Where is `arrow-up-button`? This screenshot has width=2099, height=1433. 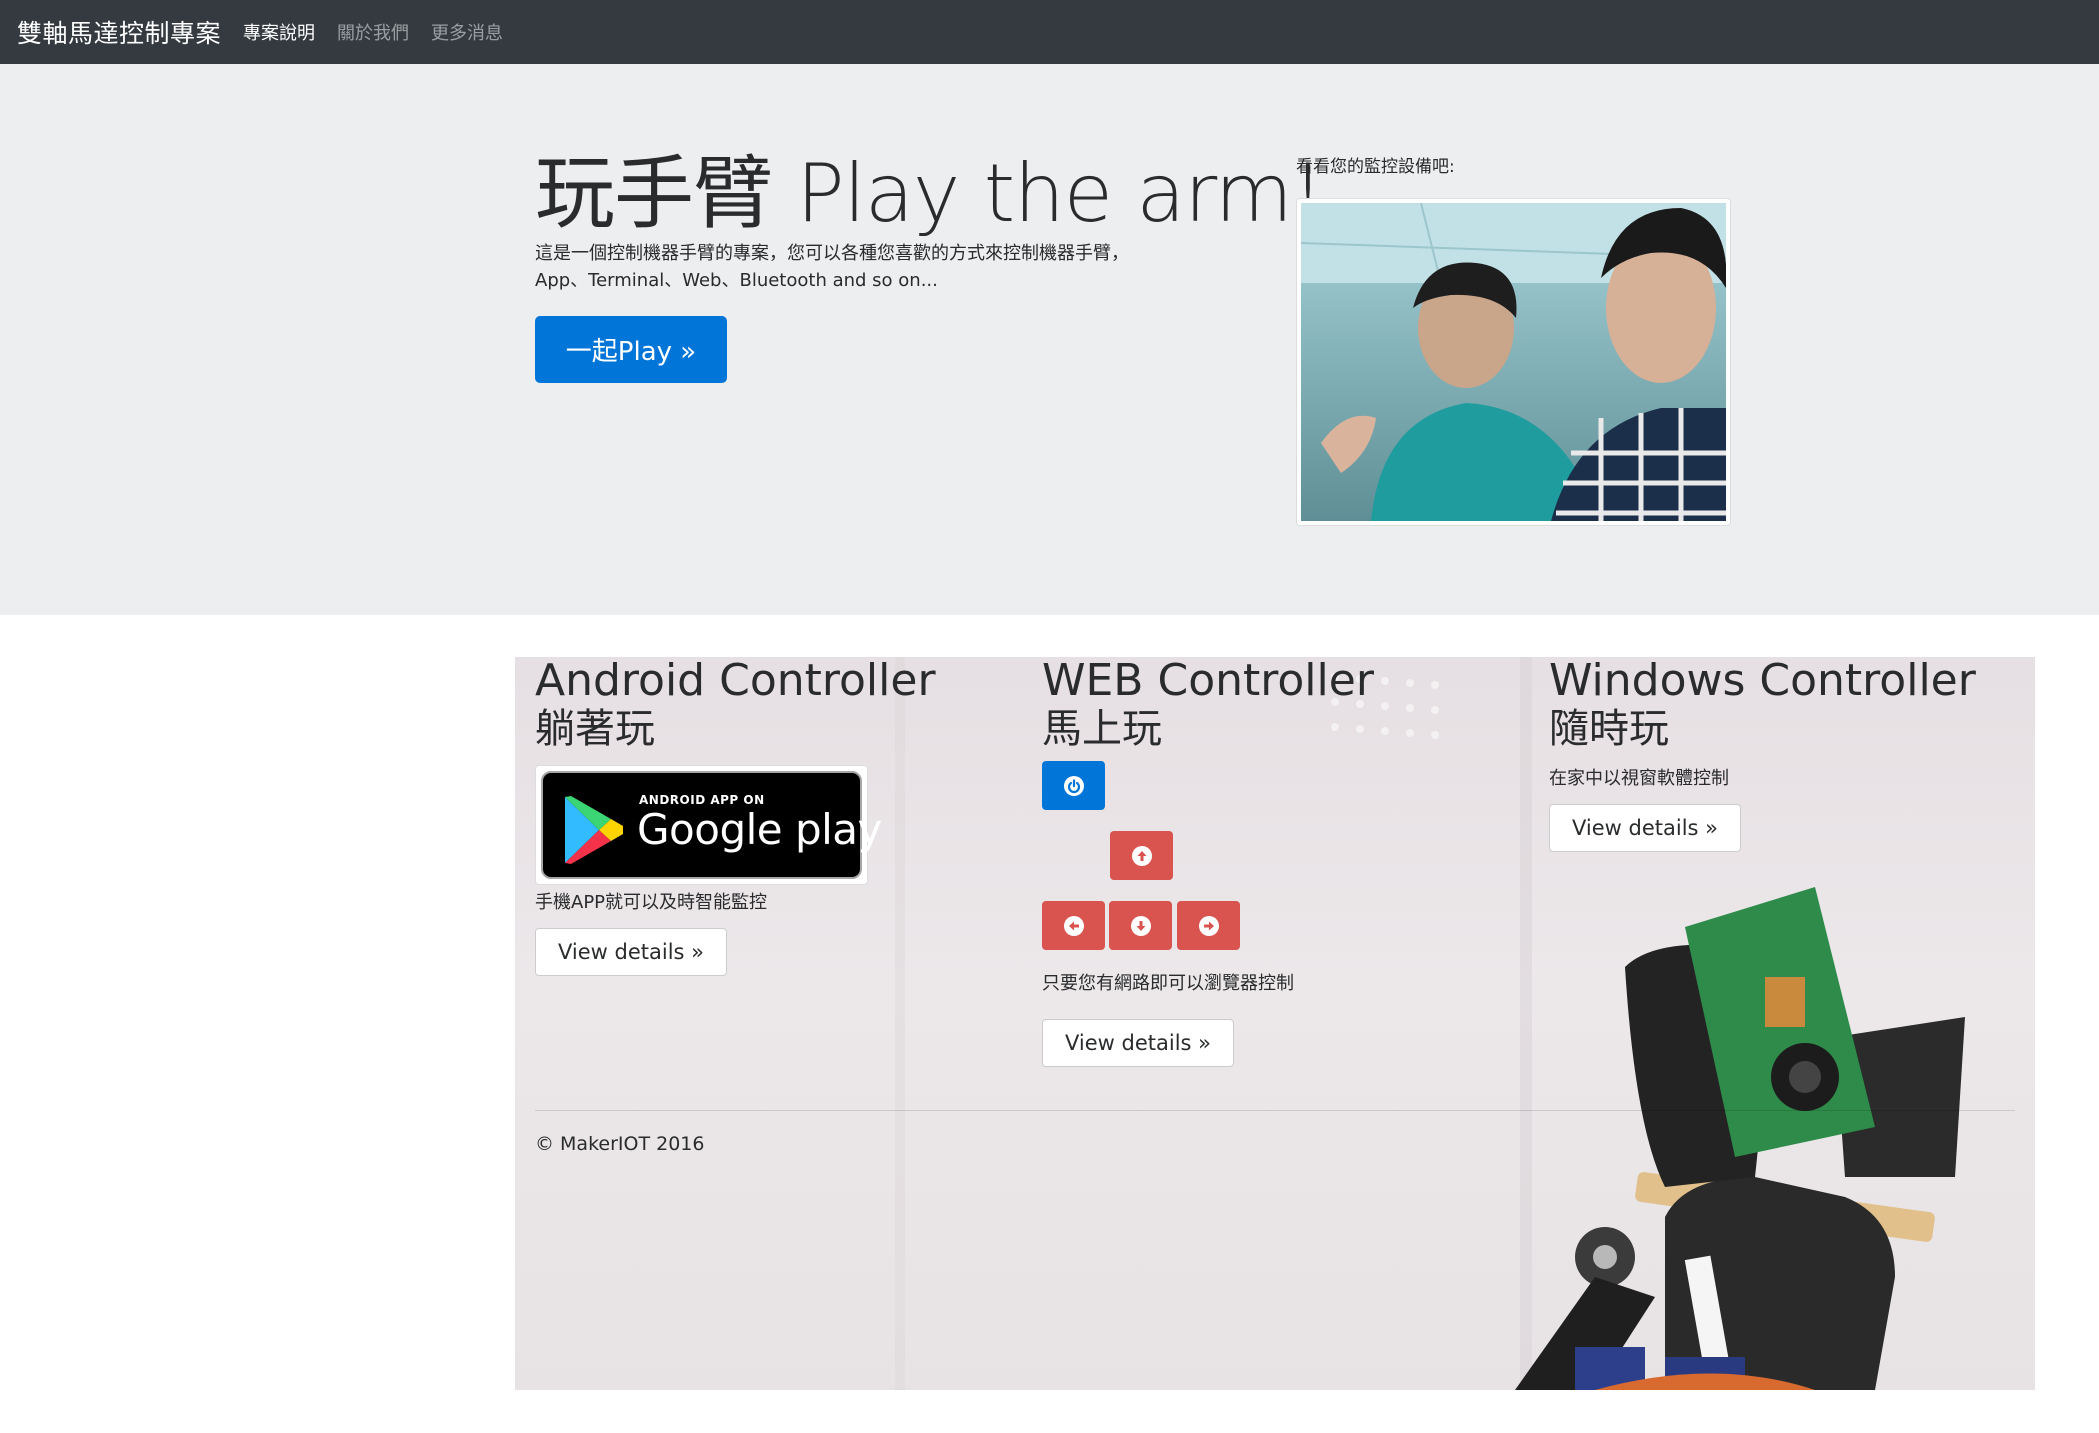
arrow-up-button is located at coordinates (1141, 855).